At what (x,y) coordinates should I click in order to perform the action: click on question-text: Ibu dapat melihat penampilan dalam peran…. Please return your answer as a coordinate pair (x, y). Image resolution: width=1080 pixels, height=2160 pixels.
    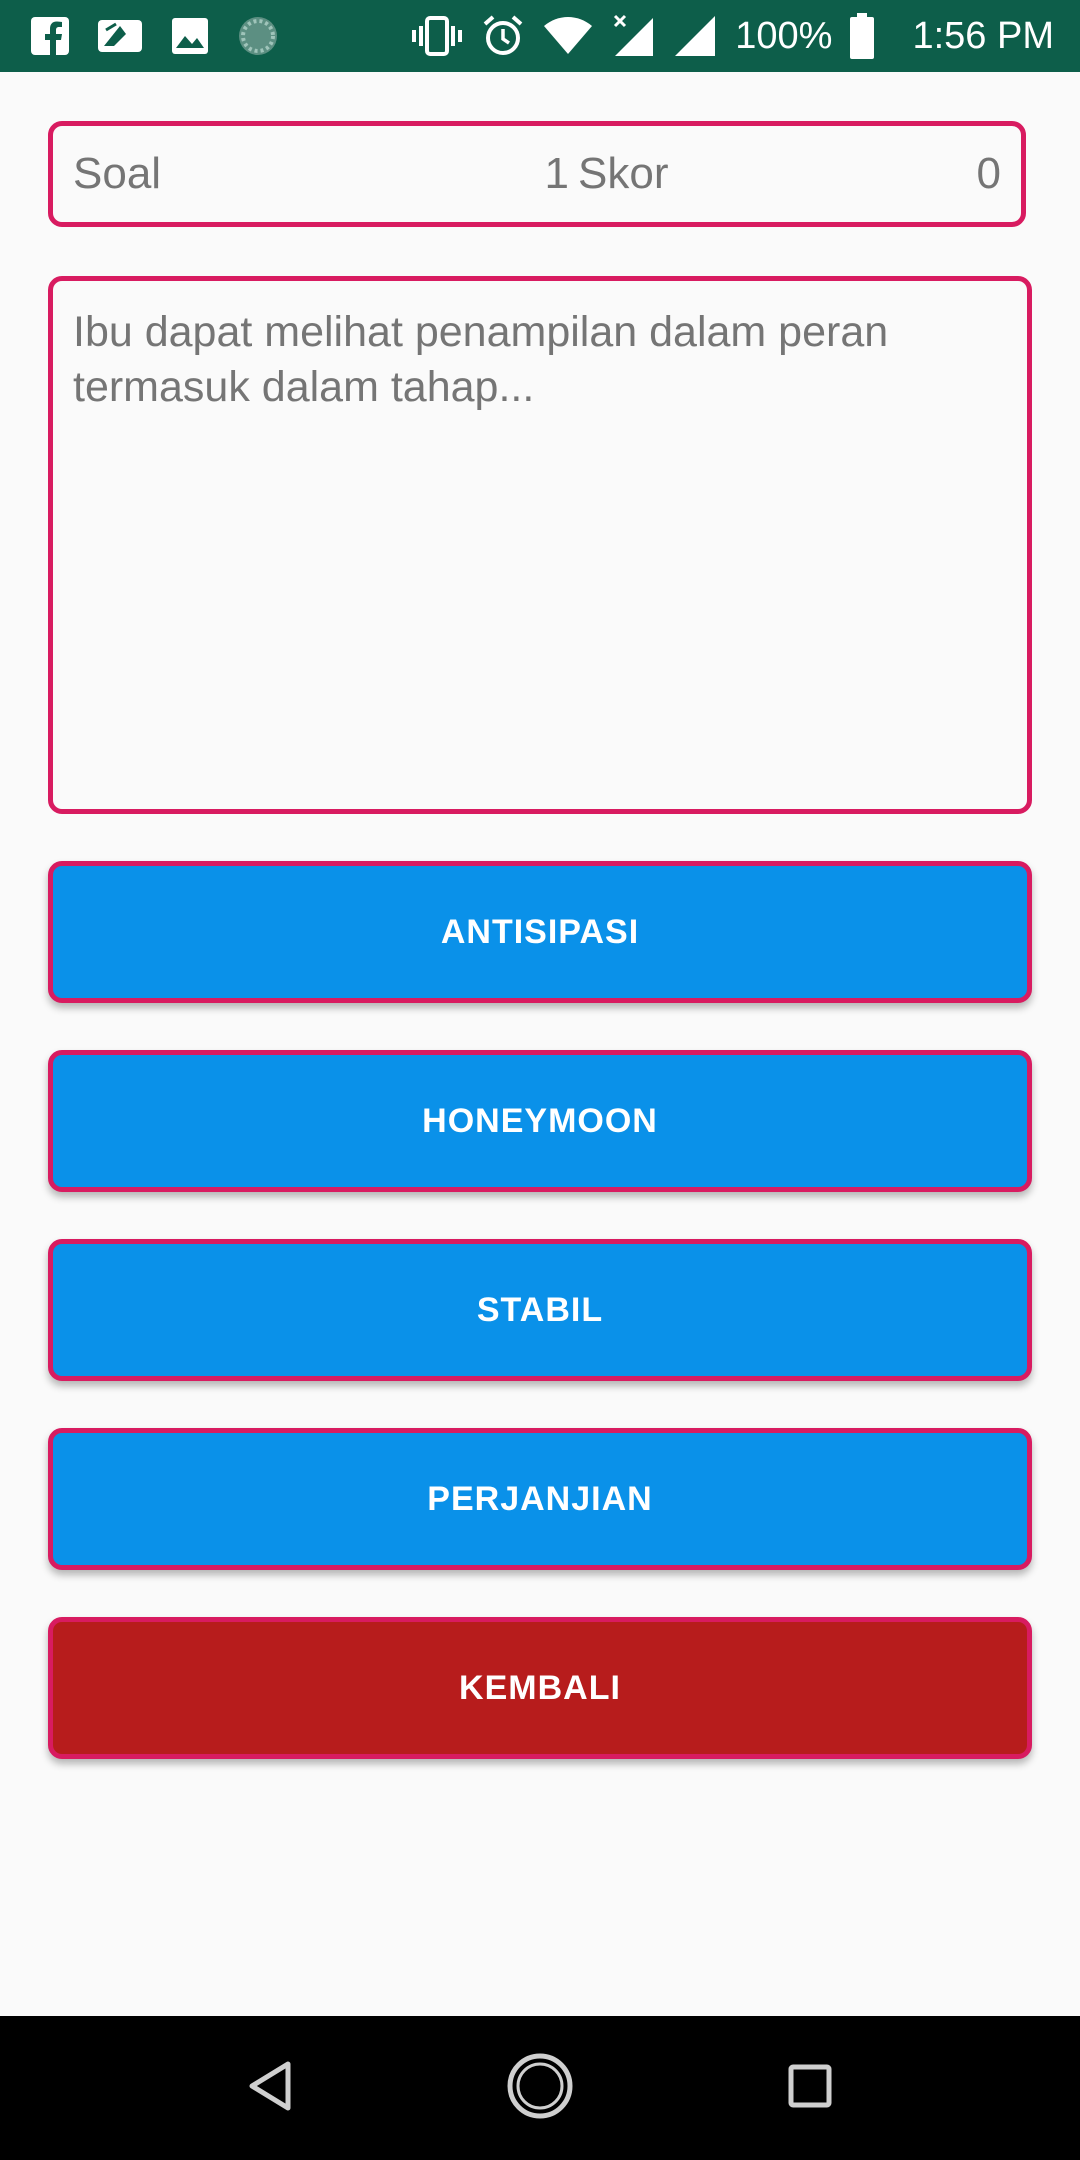
    Looking at the image, I should click on (481, 359).